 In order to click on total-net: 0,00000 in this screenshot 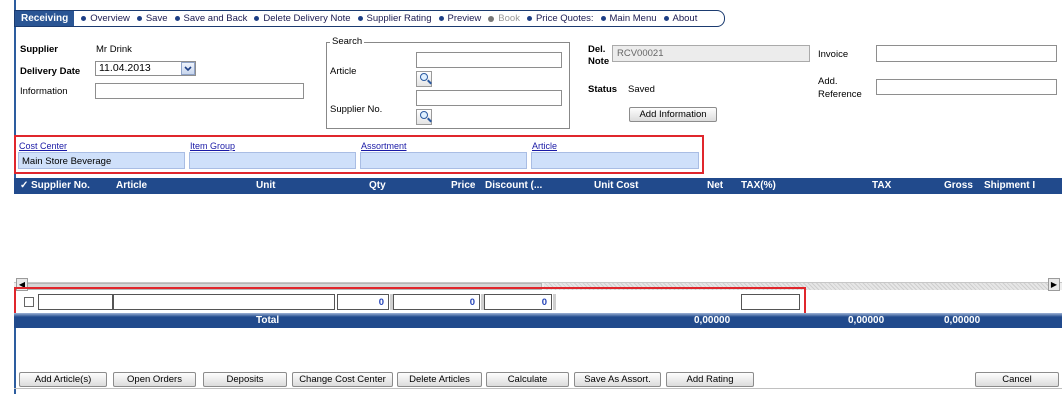, I will do `click(712, 320)`.